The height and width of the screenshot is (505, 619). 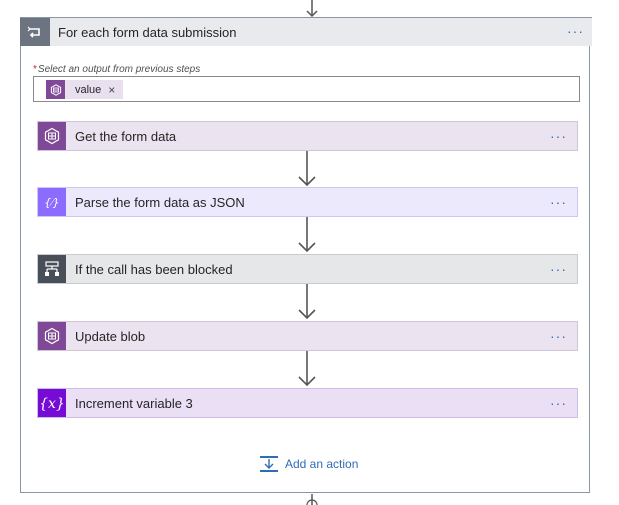 What do you see at coordinates (307, 403) in the screenshot?
I see `action-card-increment-variable: {x} Increment variable 3 ···` at bounding box center [307, 403].